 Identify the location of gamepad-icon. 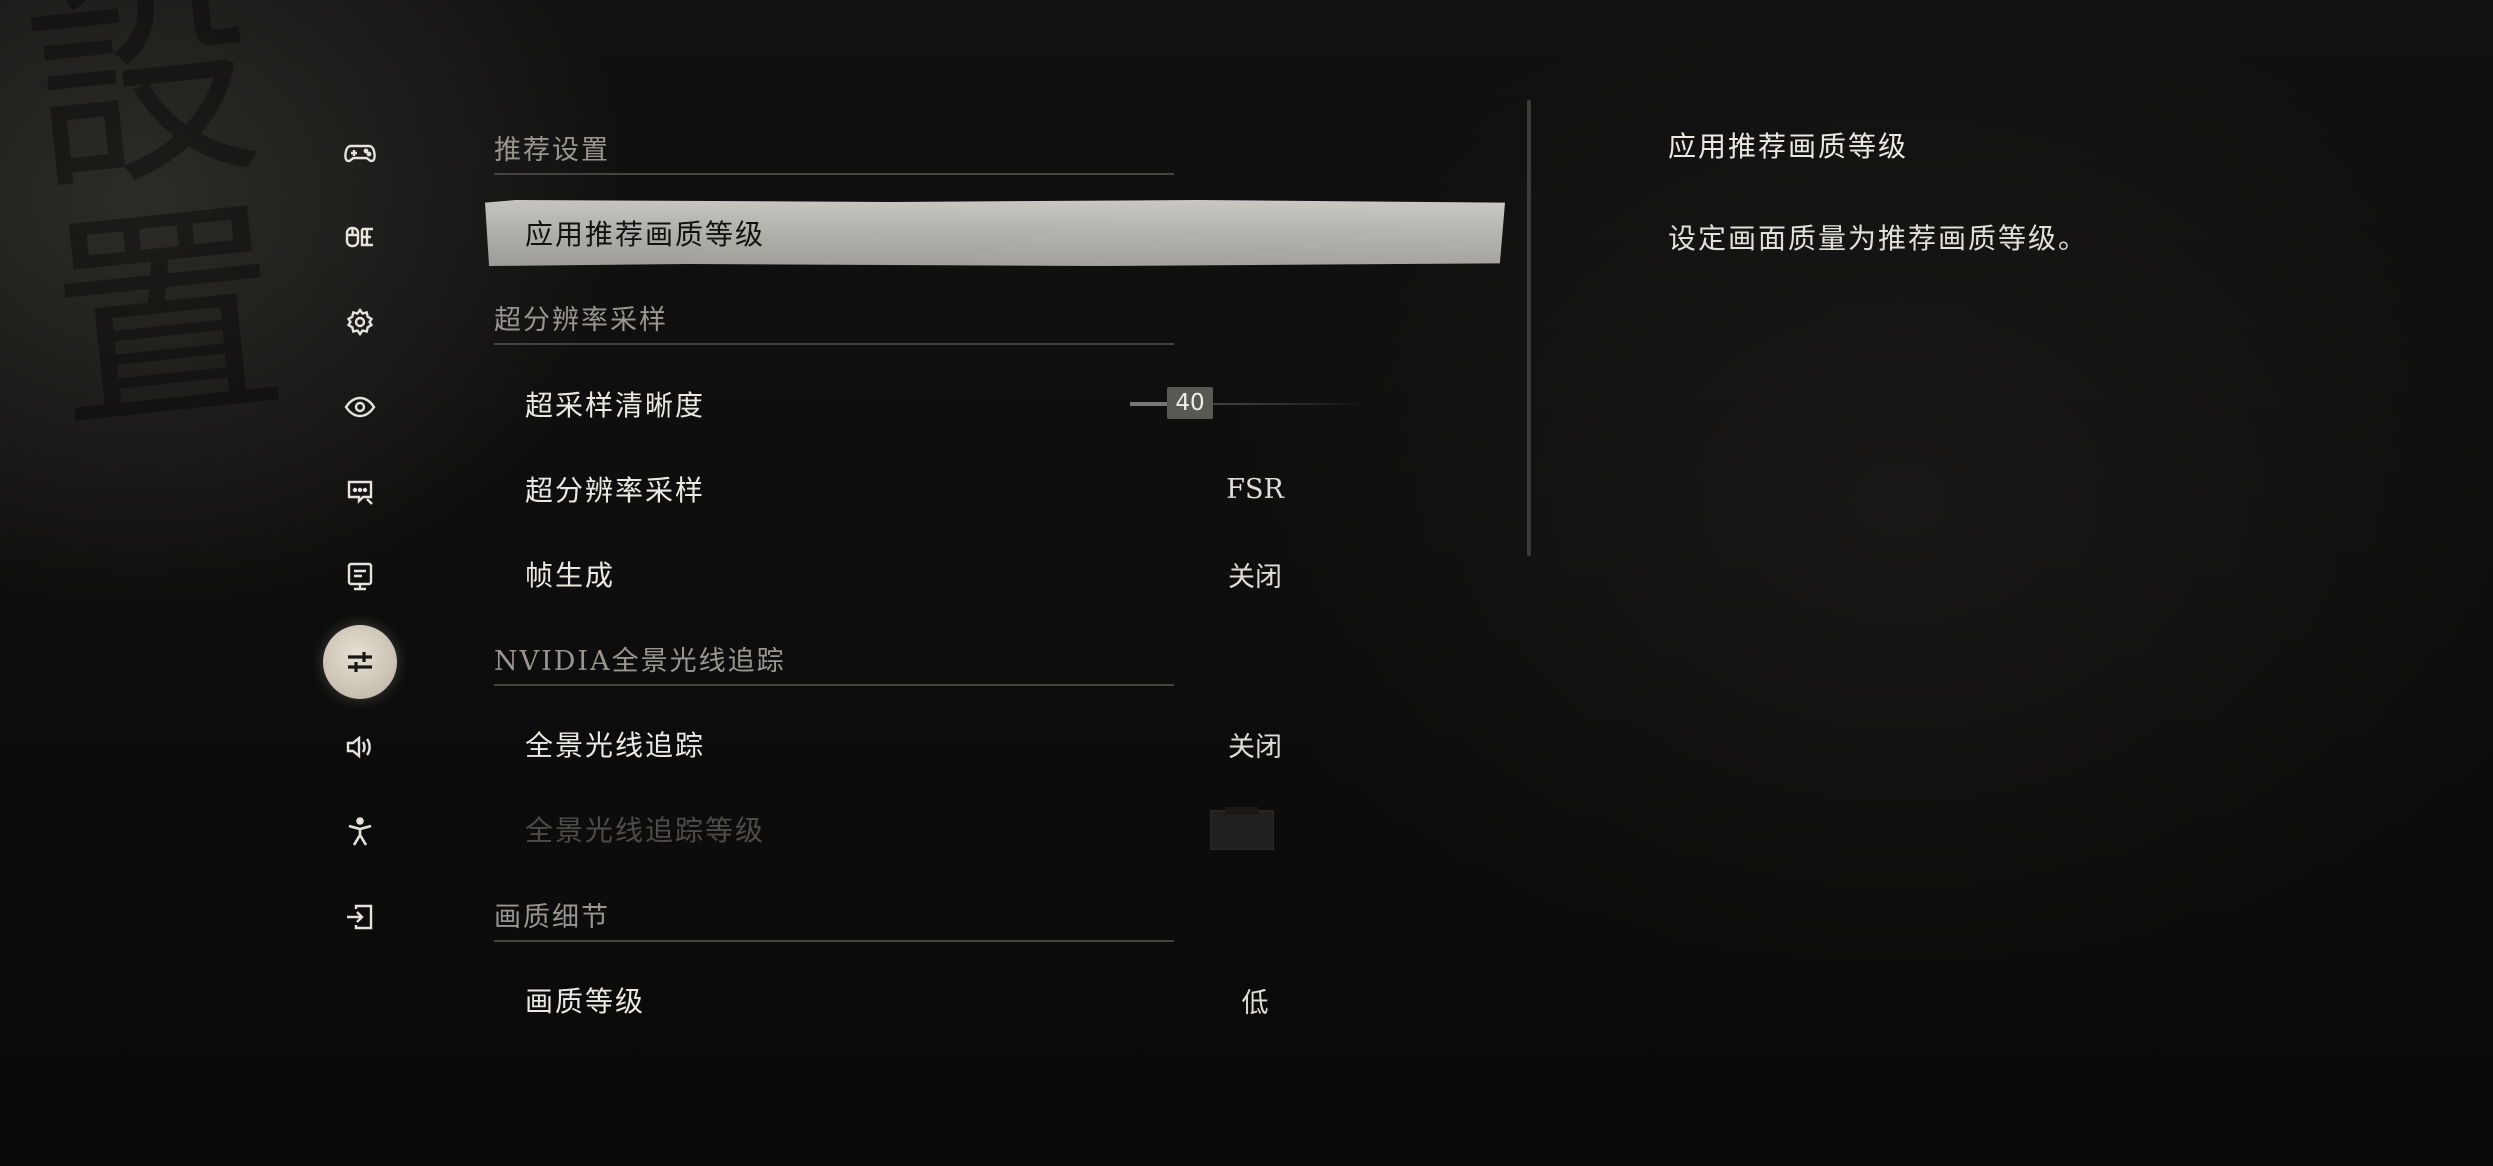
(360, 153).